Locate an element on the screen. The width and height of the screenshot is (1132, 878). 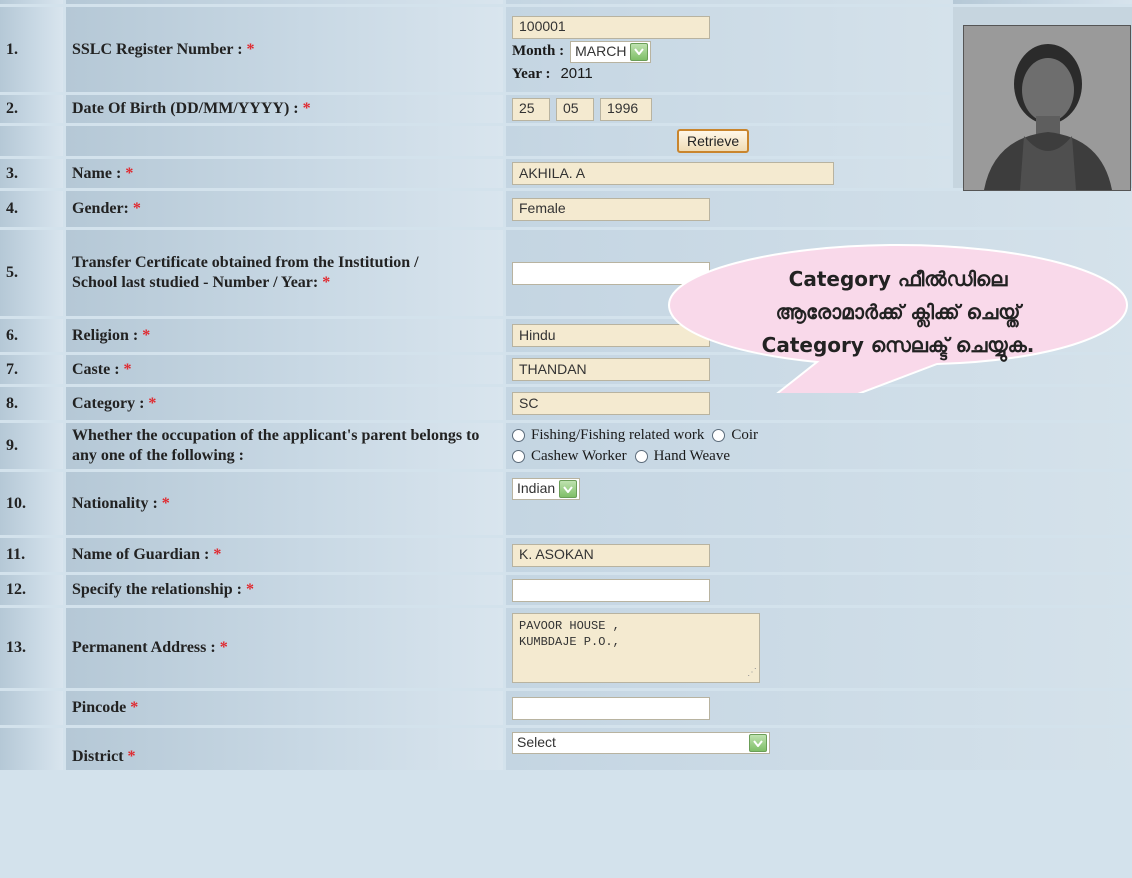
nationality-select: Indian is located at coordinates (546, 489).